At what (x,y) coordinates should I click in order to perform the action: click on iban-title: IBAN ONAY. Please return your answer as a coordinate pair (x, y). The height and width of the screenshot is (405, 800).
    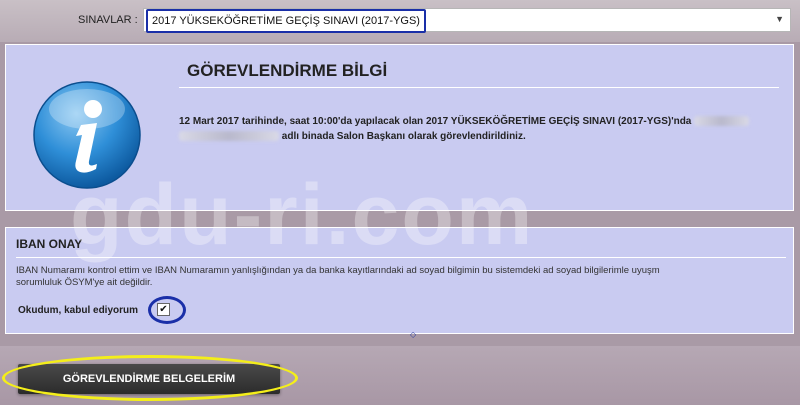
    Looking at the image, I should click on (49, 244).